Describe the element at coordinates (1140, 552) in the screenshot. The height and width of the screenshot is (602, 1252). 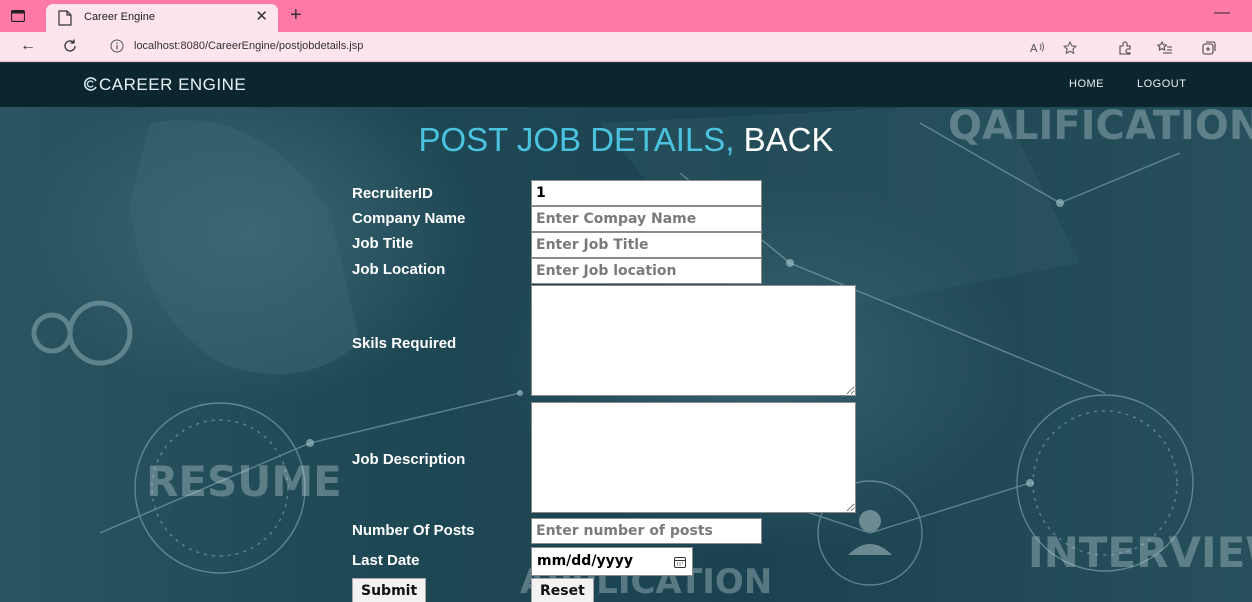
I see `bg-word-interview: INTERVIEW` at that location.